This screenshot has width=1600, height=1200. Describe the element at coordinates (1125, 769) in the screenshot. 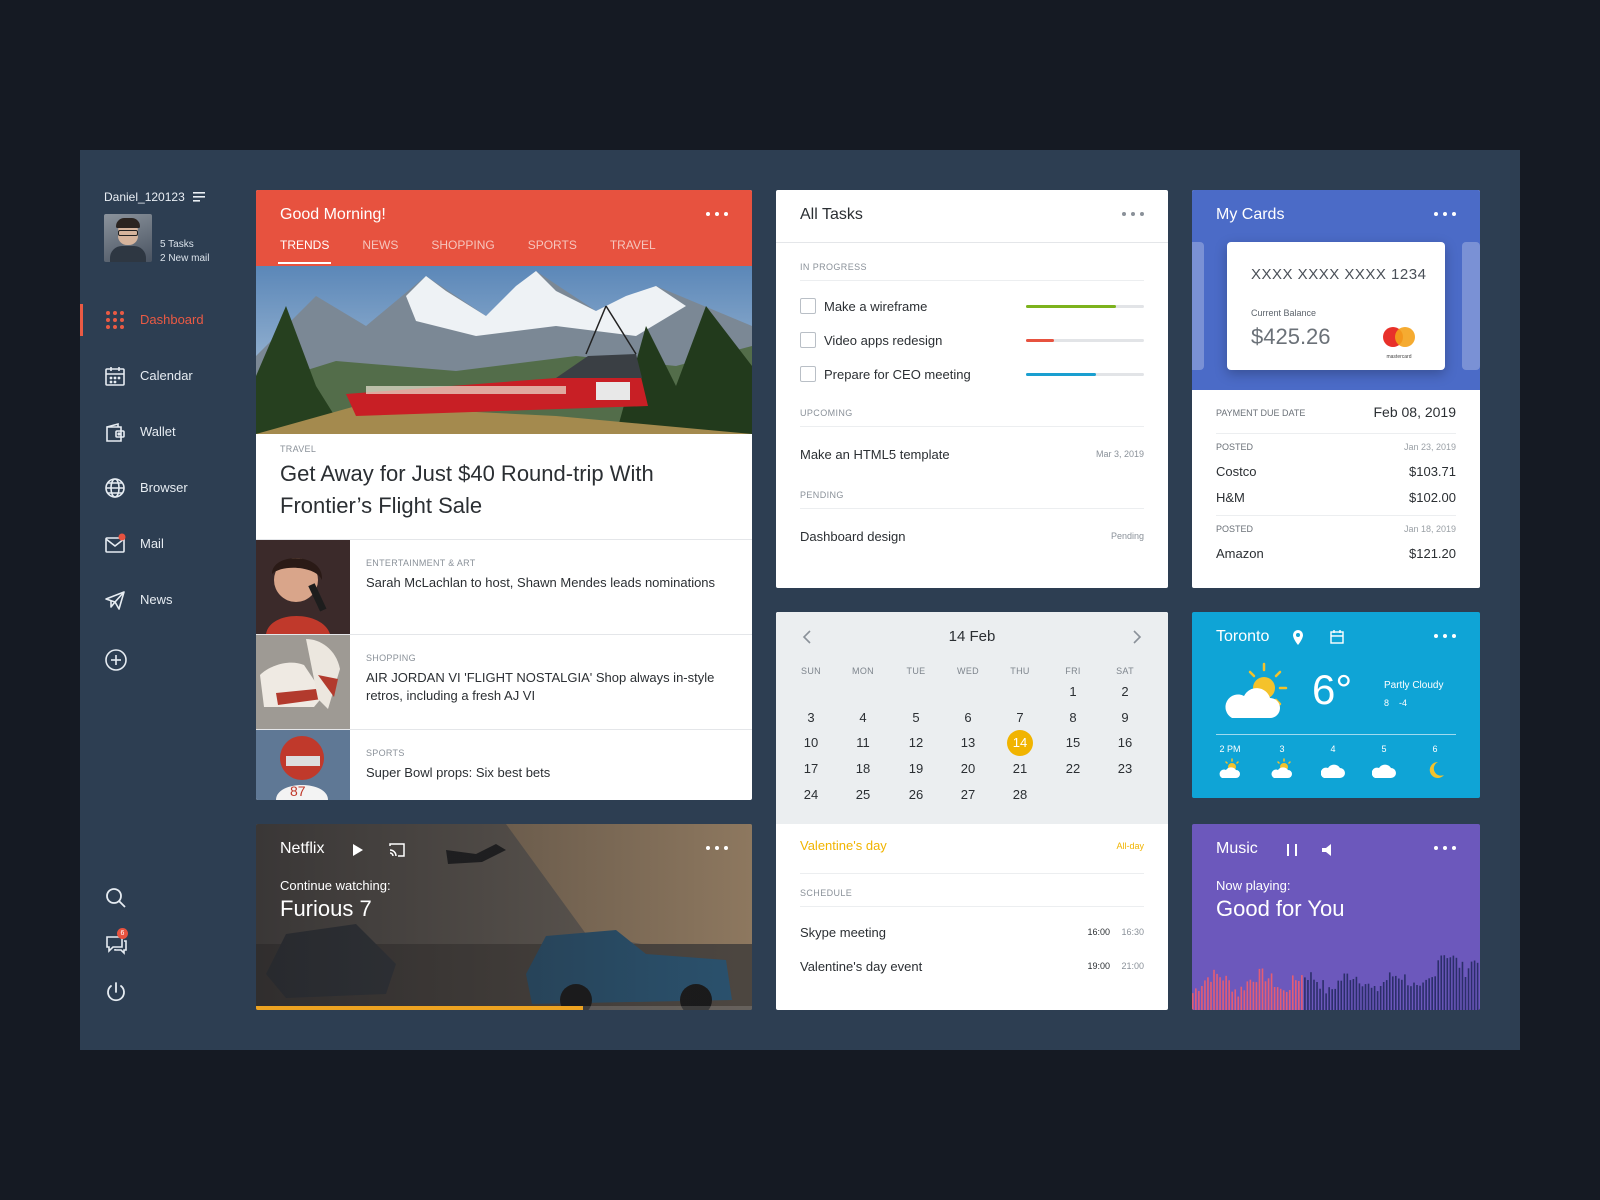

I see `calendar-day: 23` at that location.